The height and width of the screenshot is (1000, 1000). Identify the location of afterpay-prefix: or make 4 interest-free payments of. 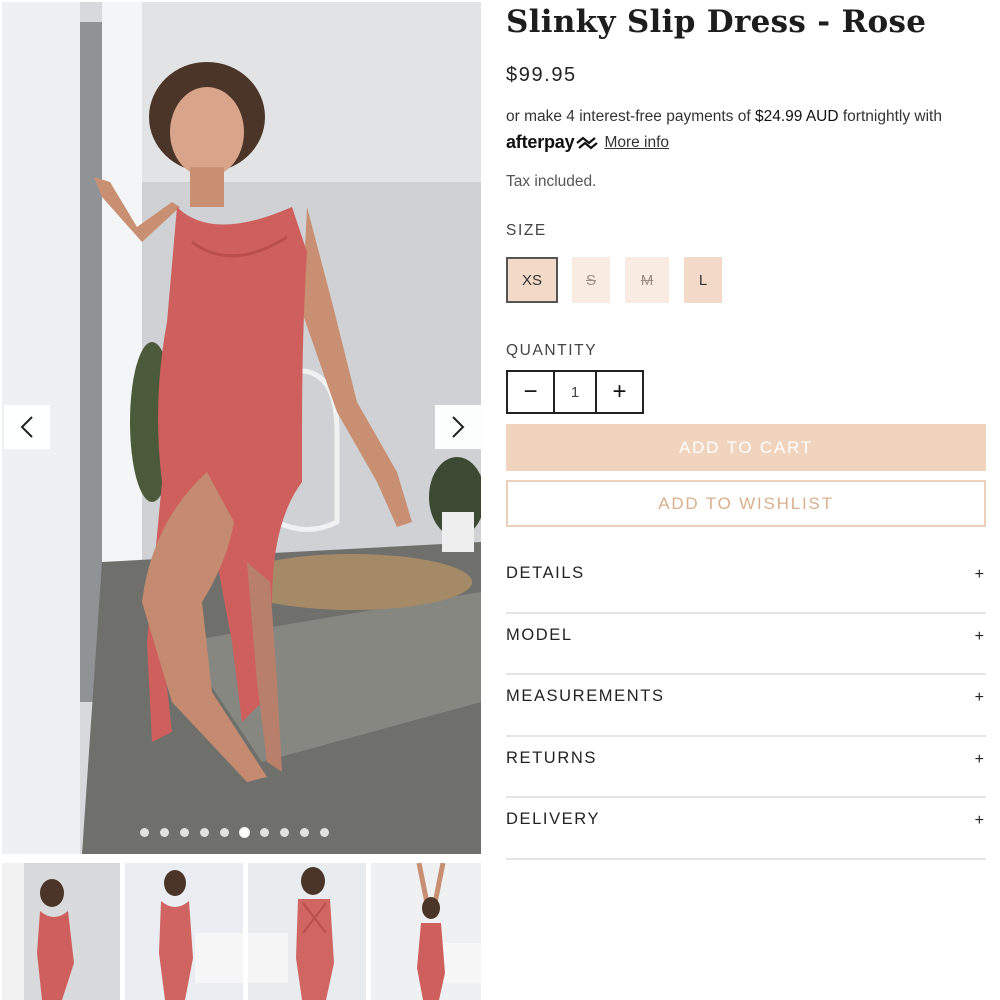
(630, 116).